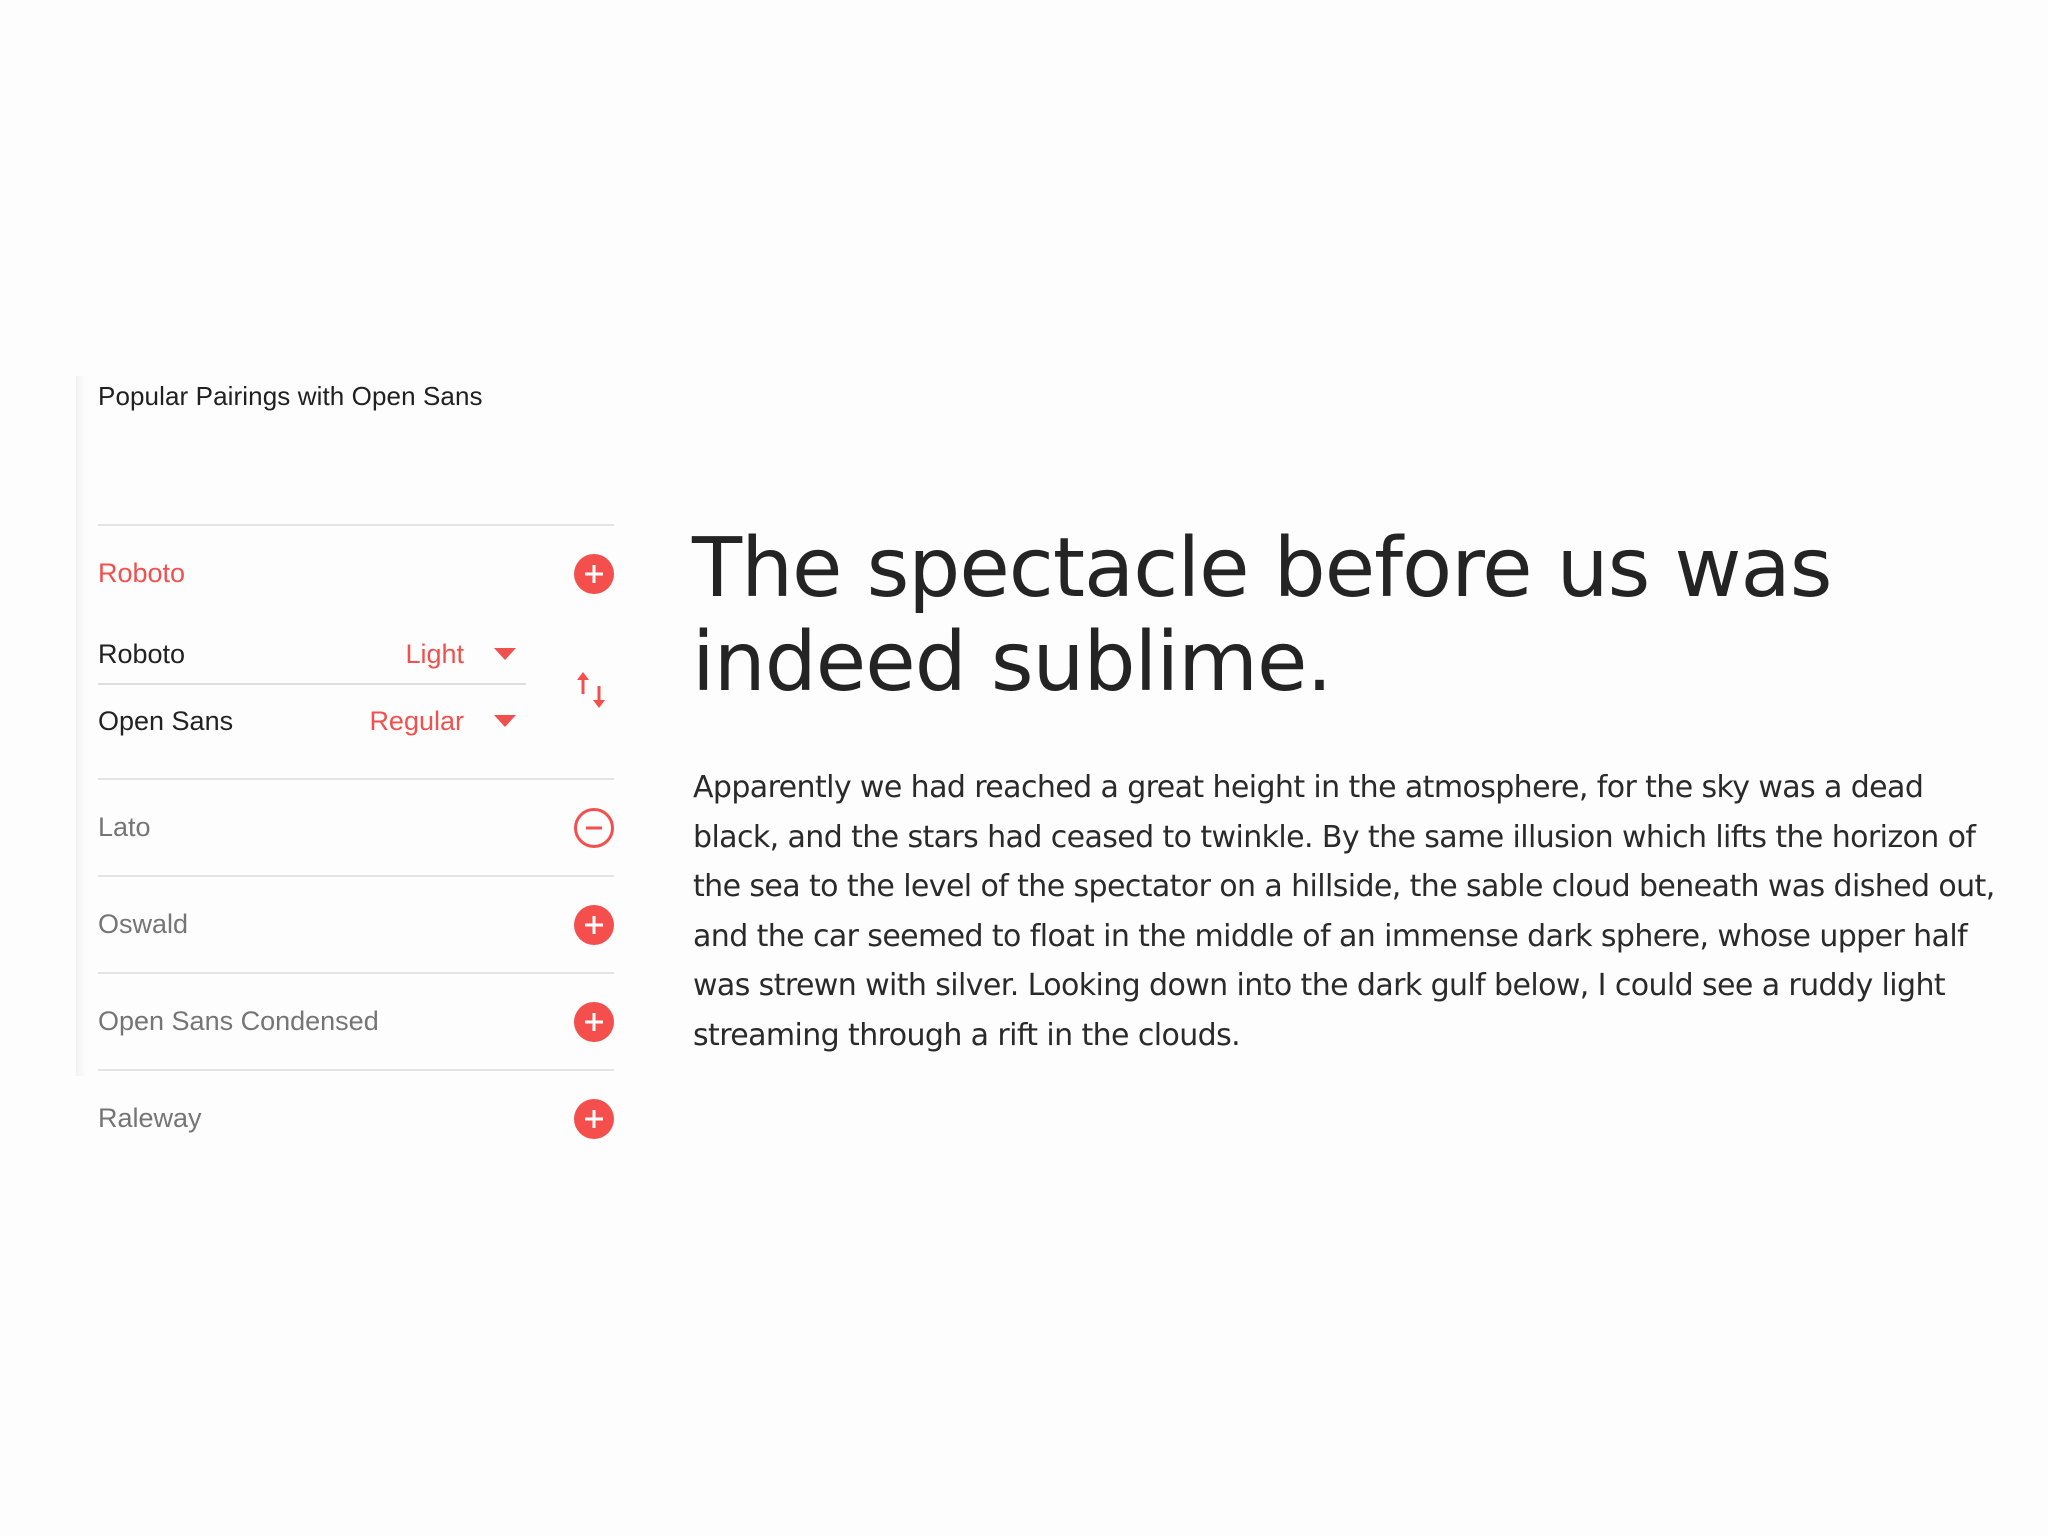  What do you see at coordinates (312, 684) in the screenshot?
I see `divider` at bounding box center [312, 684].